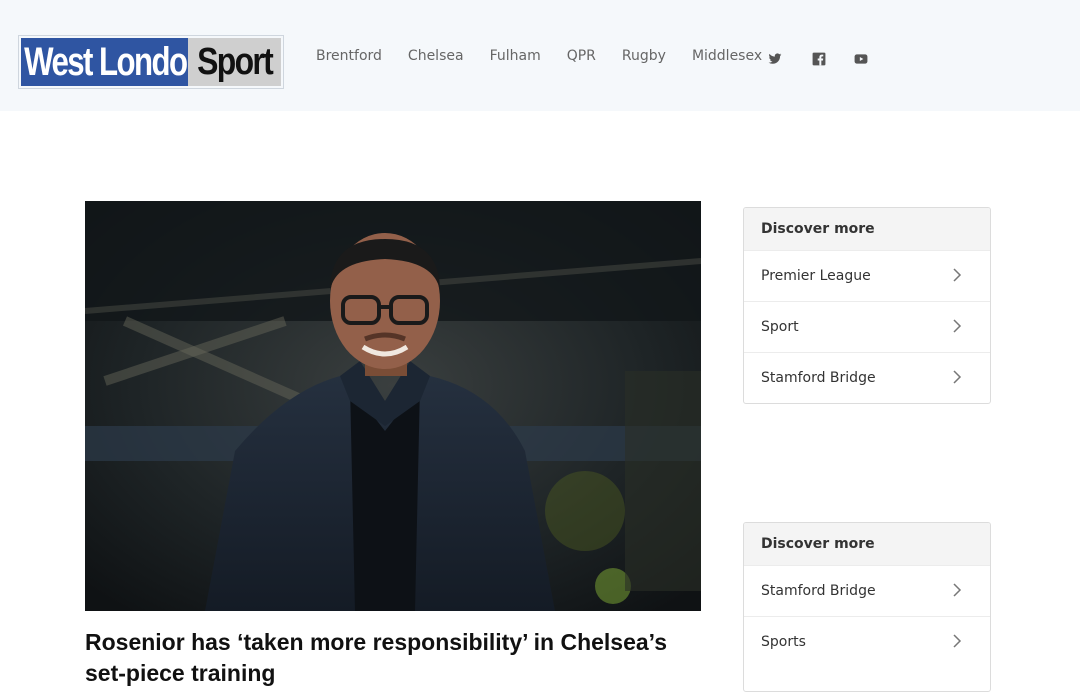 The width and height of the screenshot is (1080, 692). I want to click on discover-item-sport: Sport, so click(867, 326).